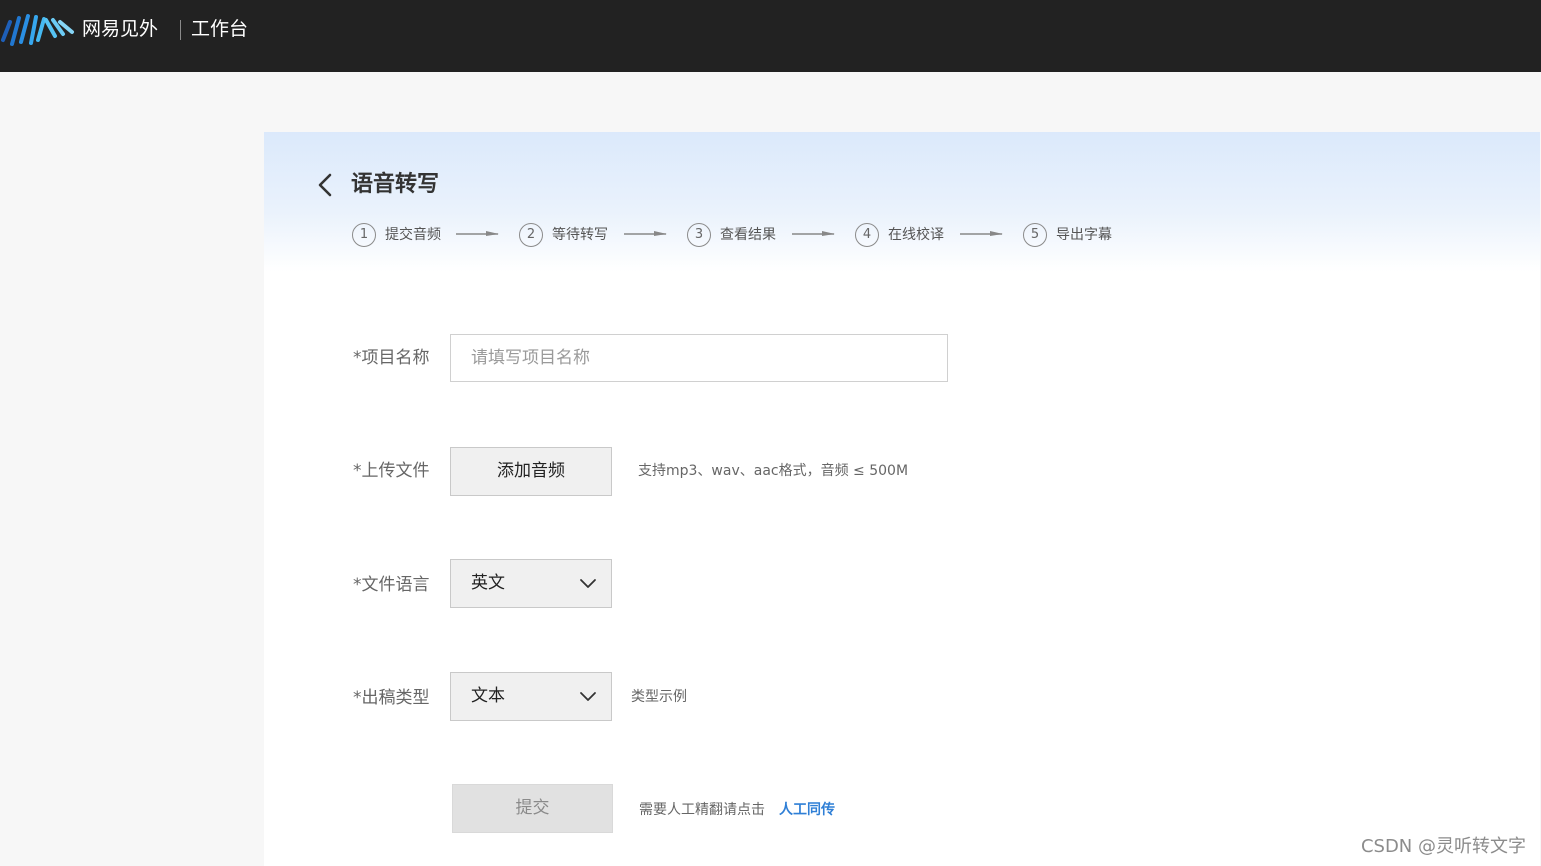 The image size is (1541, 866). What do you see at coordinates (531, 696) in the screenshot?
I see `output-type-select: 文本` at bounding box center [531, 696].